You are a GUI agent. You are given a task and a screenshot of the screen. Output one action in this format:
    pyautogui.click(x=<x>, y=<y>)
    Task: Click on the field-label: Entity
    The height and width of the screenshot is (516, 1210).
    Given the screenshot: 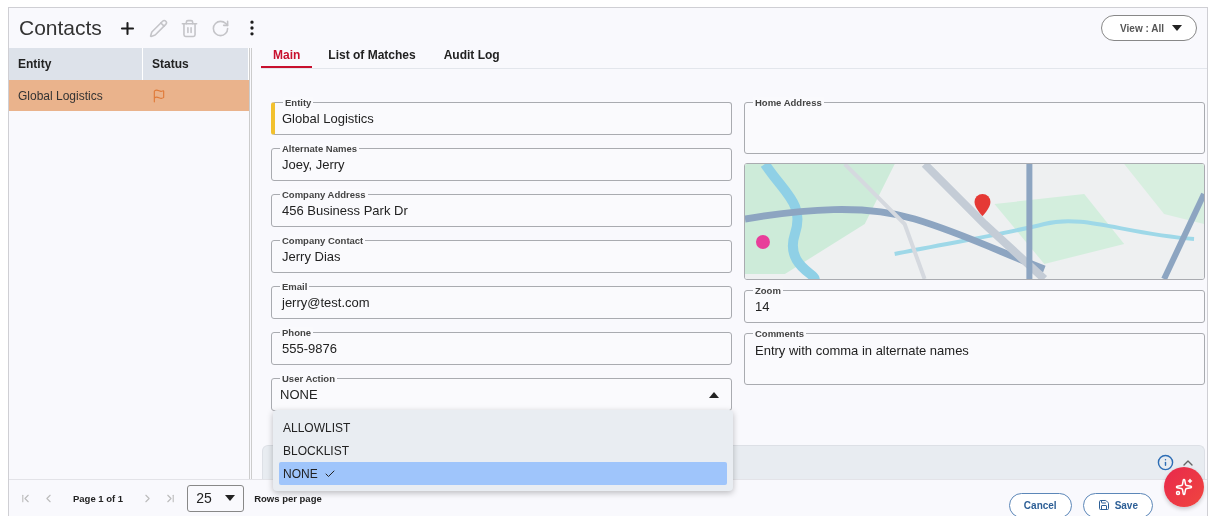 What is the action you would take?
    pyautogui.click(x=298, y=102)
    